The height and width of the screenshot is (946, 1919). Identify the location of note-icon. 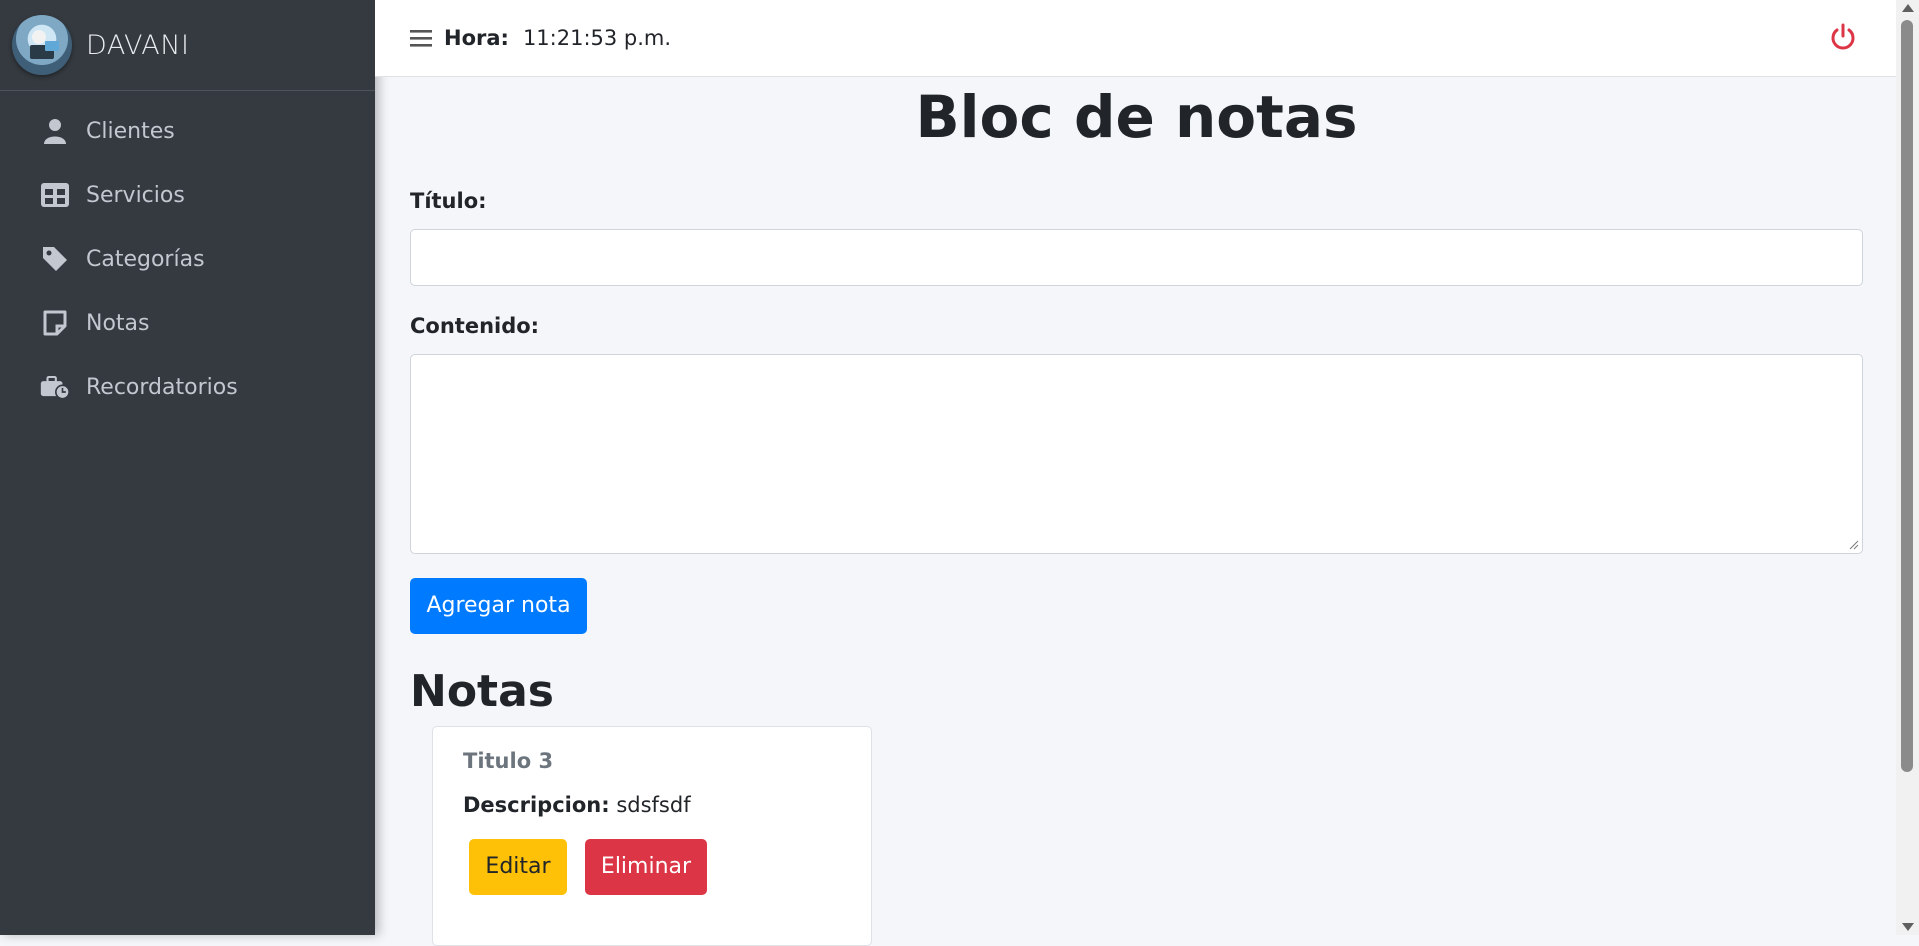
(55, 323).